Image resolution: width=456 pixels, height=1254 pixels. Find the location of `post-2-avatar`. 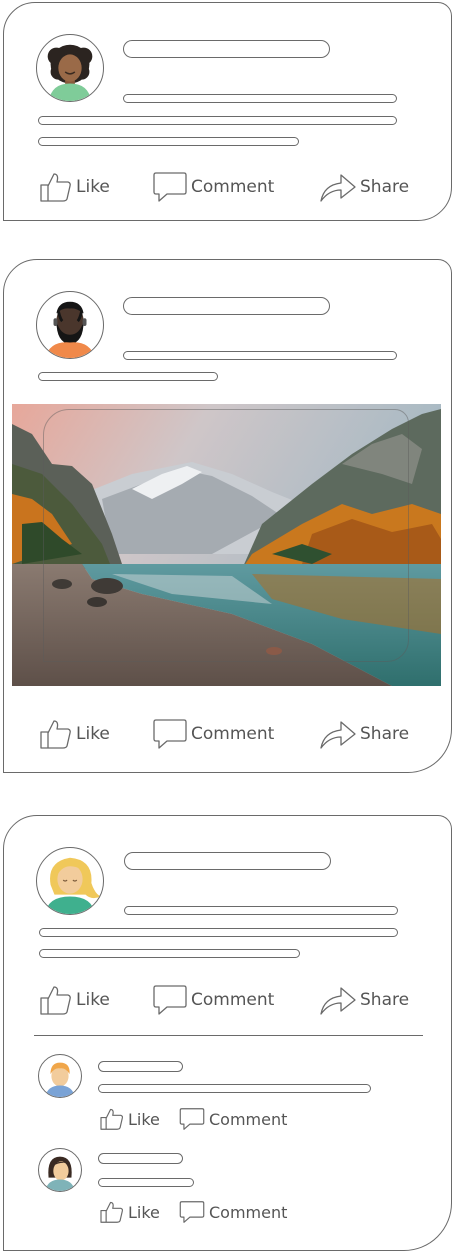

post-2-avatar is located at coordinates (70, 325).